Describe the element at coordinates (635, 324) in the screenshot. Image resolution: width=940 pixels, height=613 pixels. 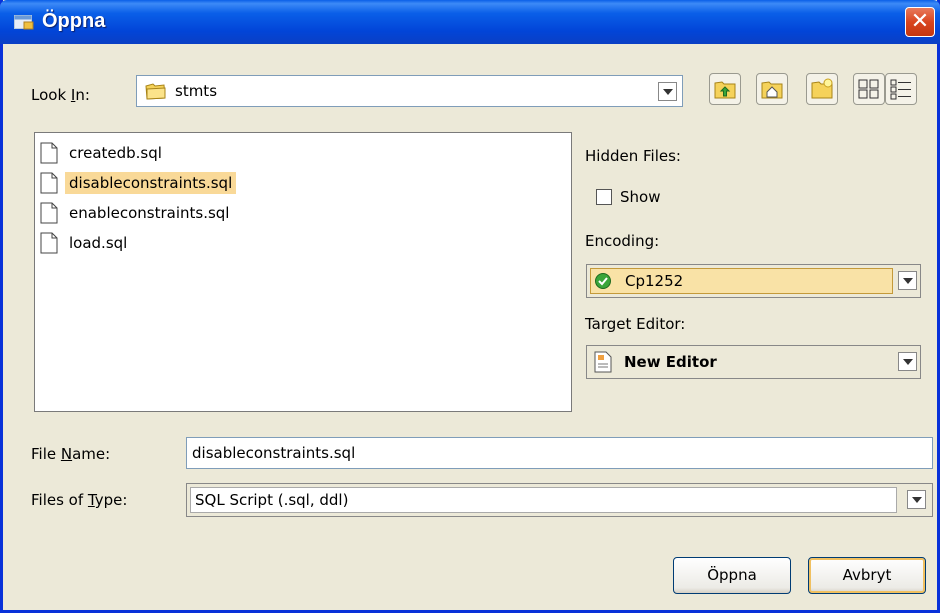
I see `target-editor-label: Target Editor:` at that location.